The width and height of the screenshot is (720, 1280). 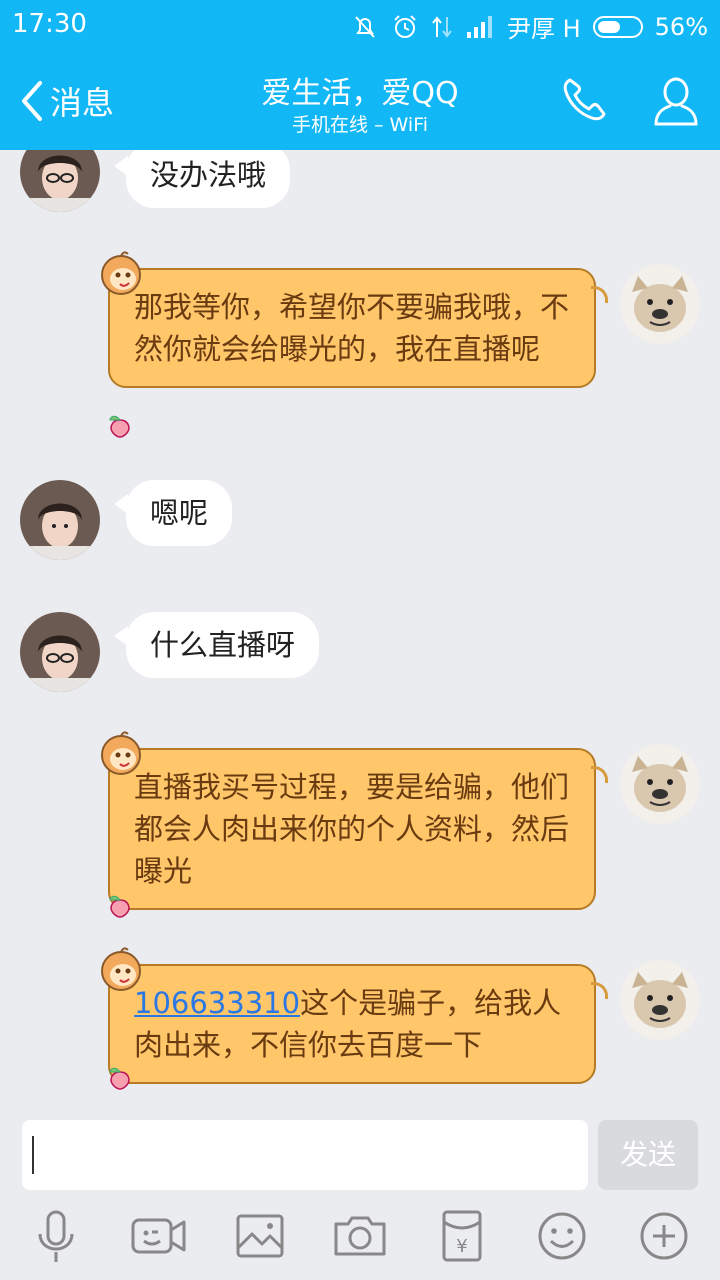 I want to click on message-text: 嗯呢, so click(x=179, y=513).